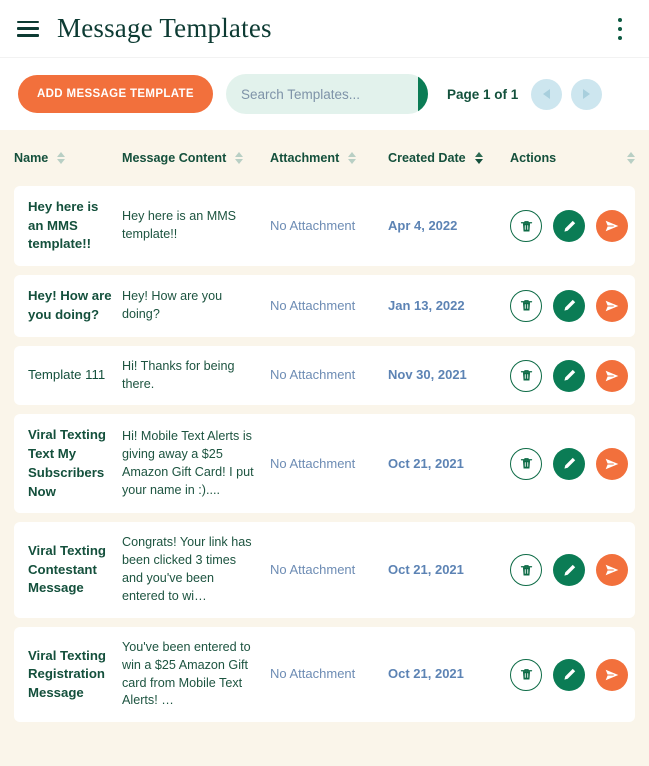  Describe the element at coordinates (352, 158) in the screenshot. I see `sort-icon-attachment` at that location.